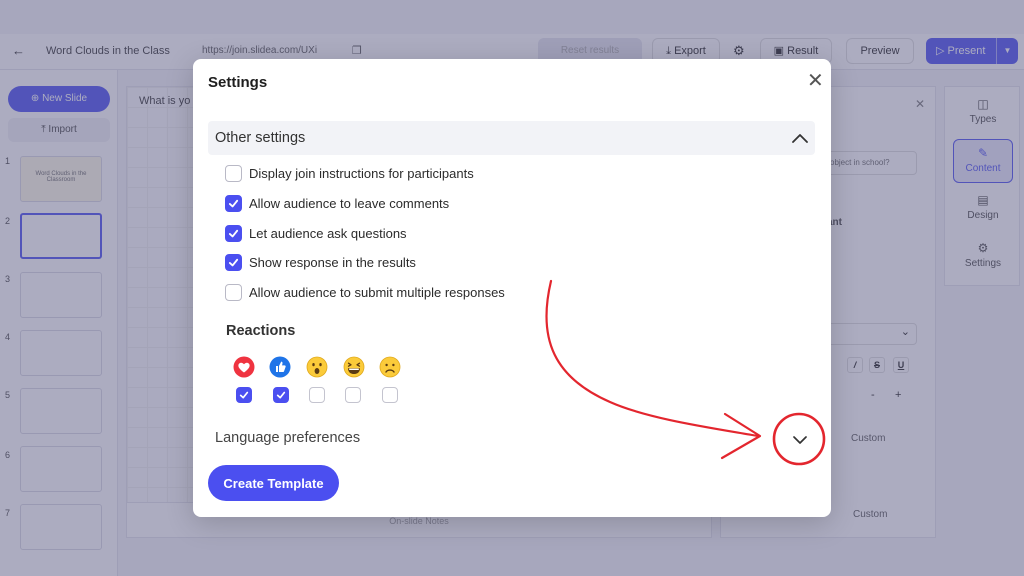 This screenshot has width=1024, height=576. I want to click on option-ask-questions: Let audience ask questions, so click(316, 233).